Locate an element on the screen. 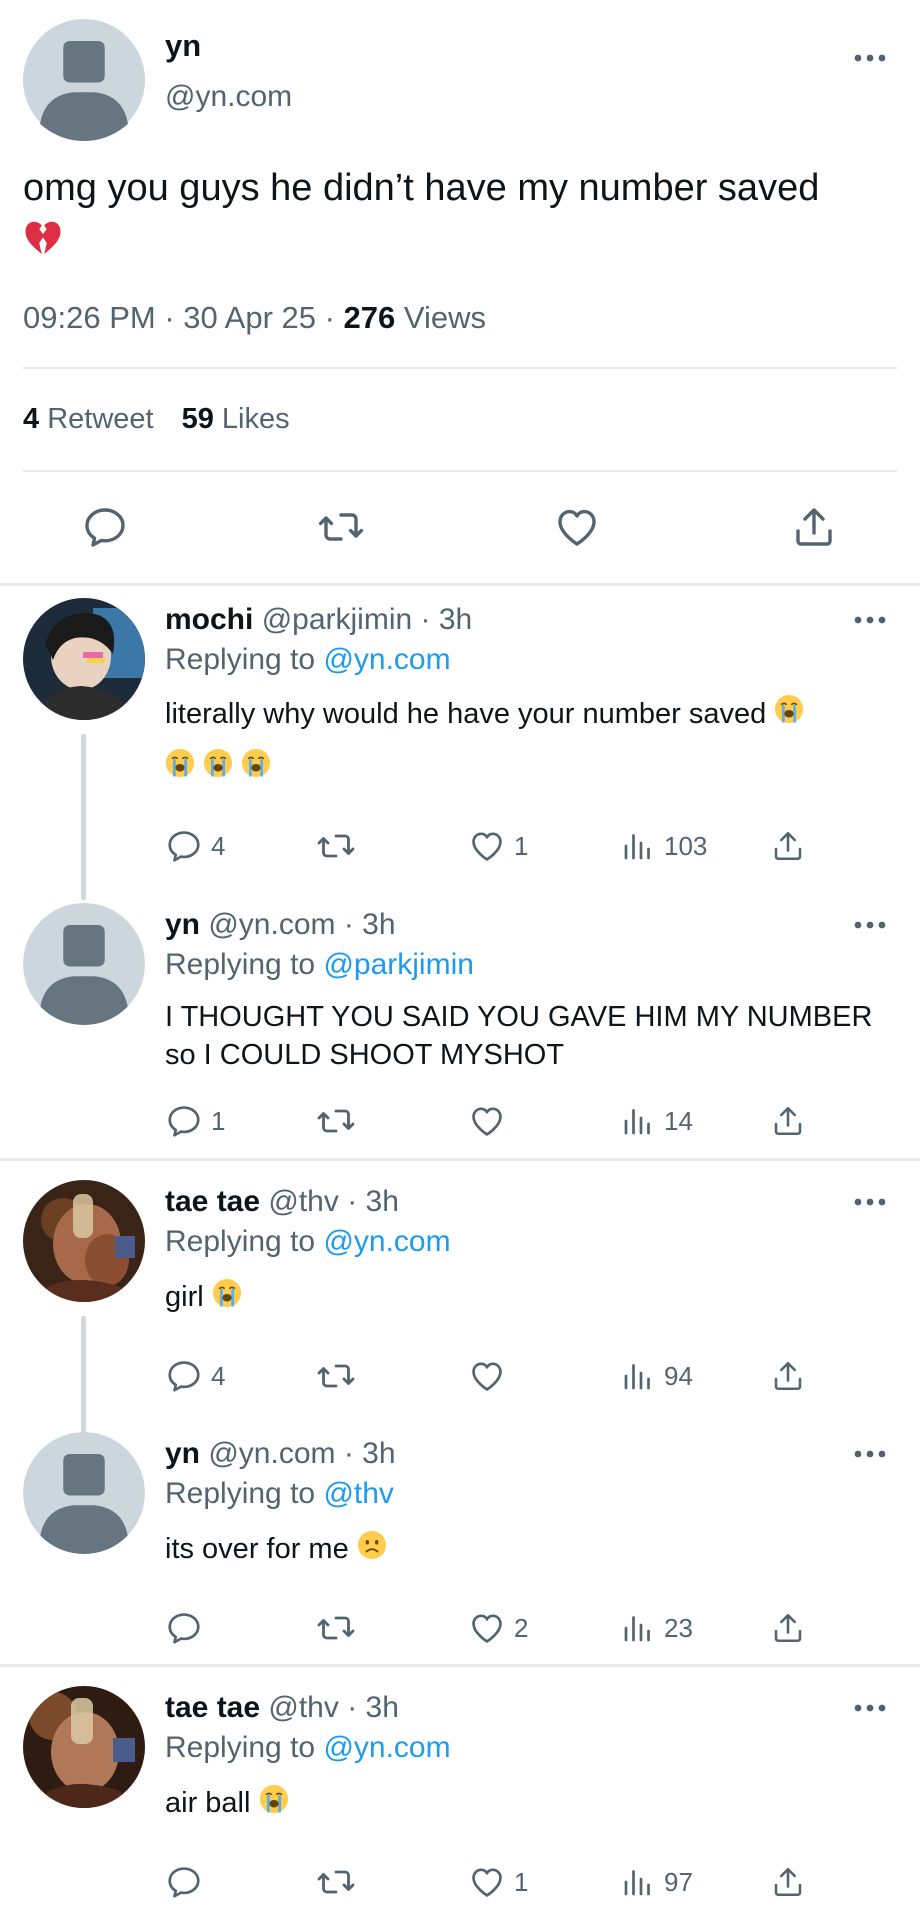  retweets-stat: 4 Retweet is located at coordinates (88, 419).